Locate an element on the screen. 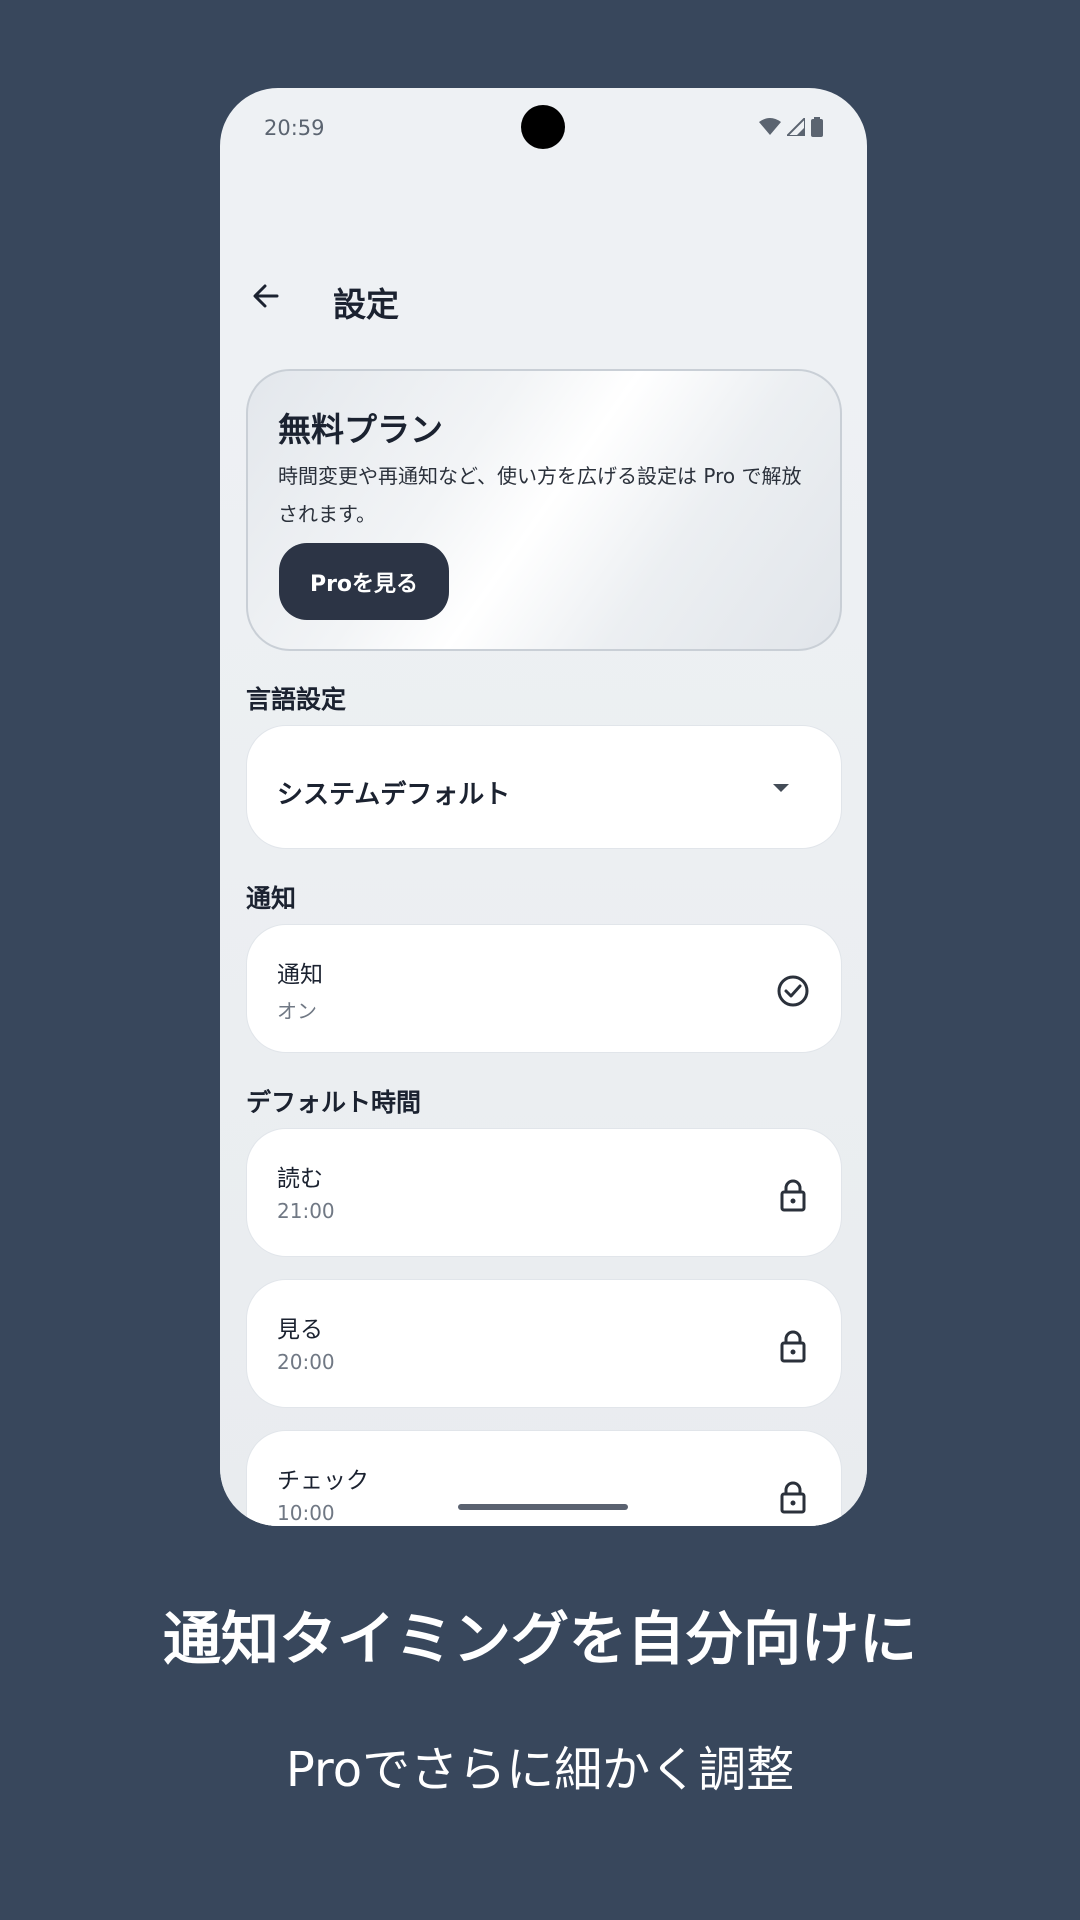 The image size is (1080, 1920). notification-toggle-row: 通知 オン is located at coordinates (544, 988).